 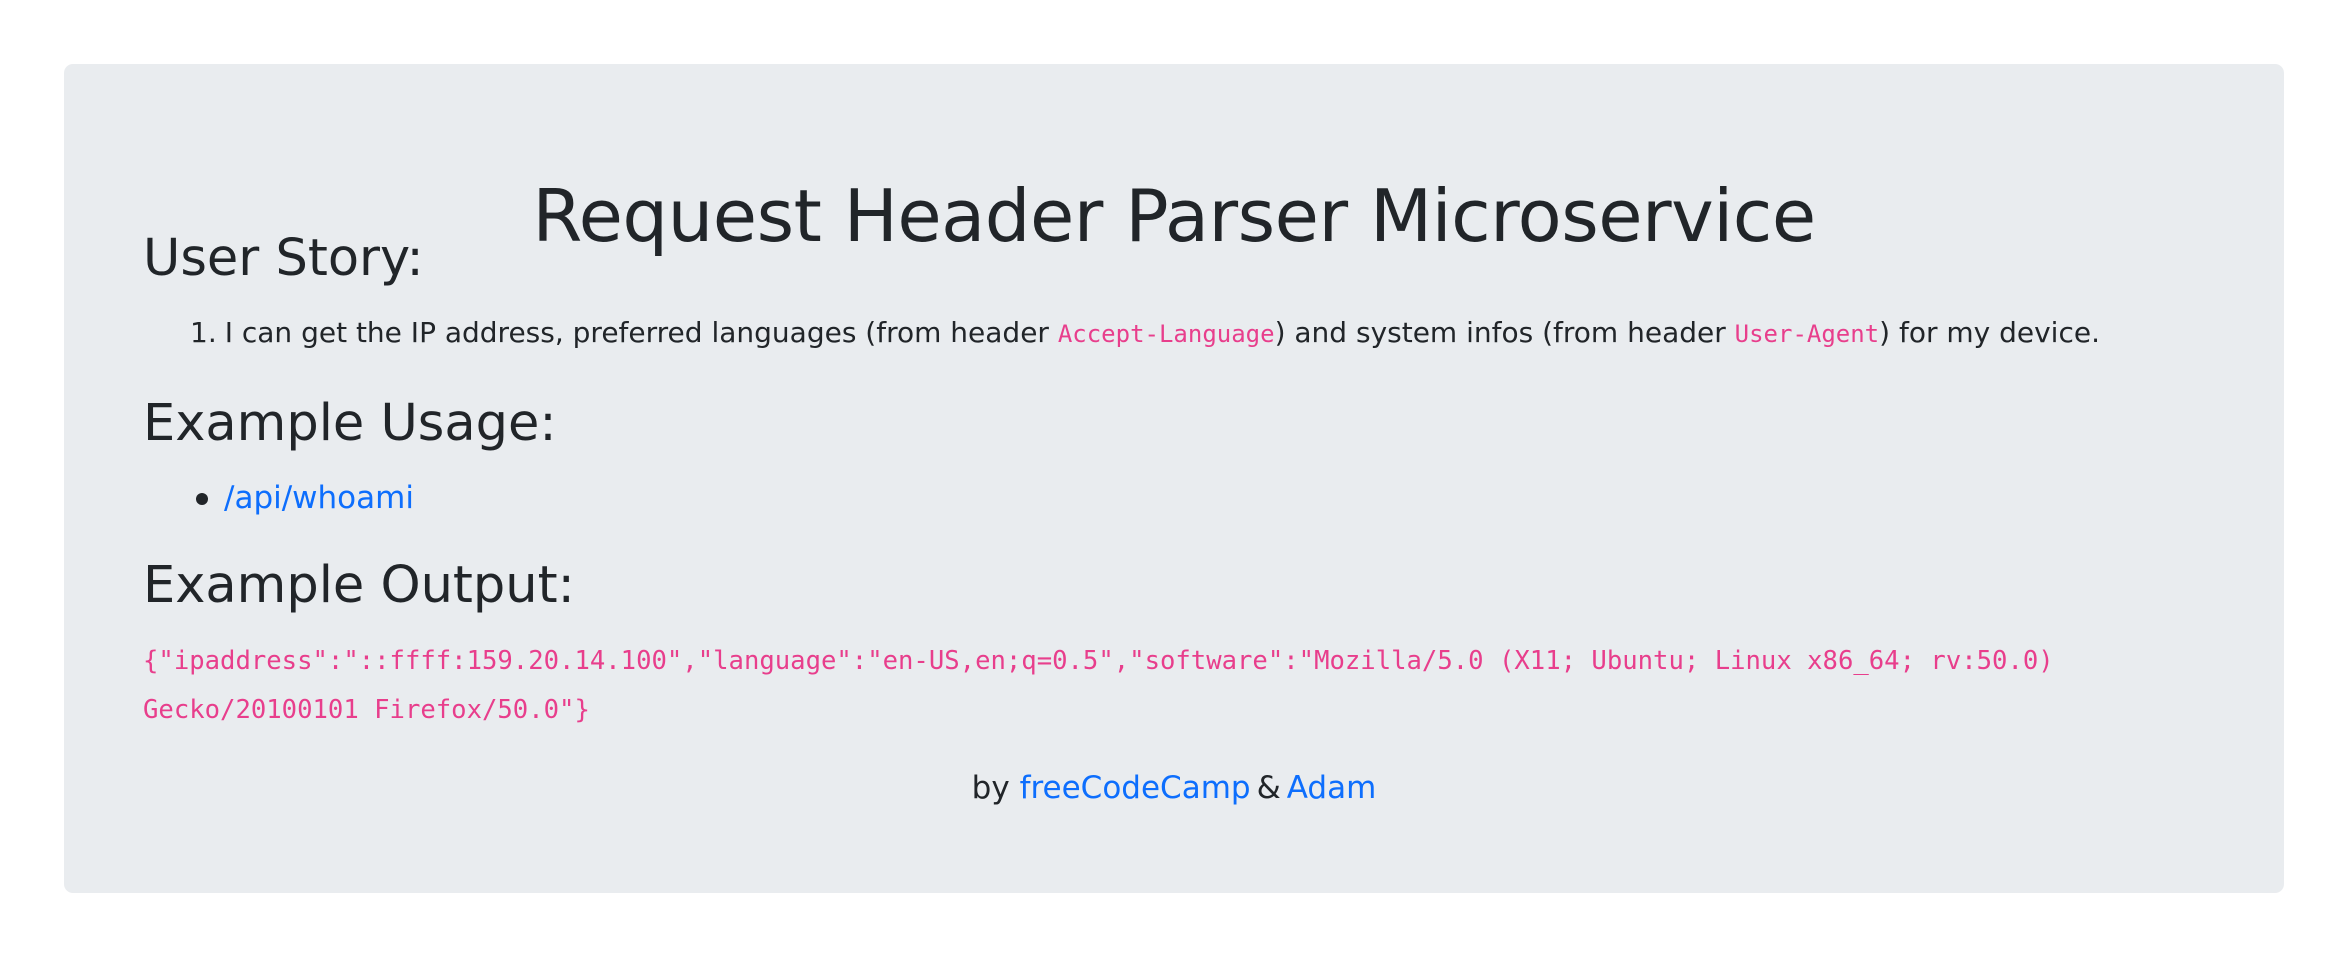 I want to click on user-story-heading: User Story:, so click(x=283, y=258).